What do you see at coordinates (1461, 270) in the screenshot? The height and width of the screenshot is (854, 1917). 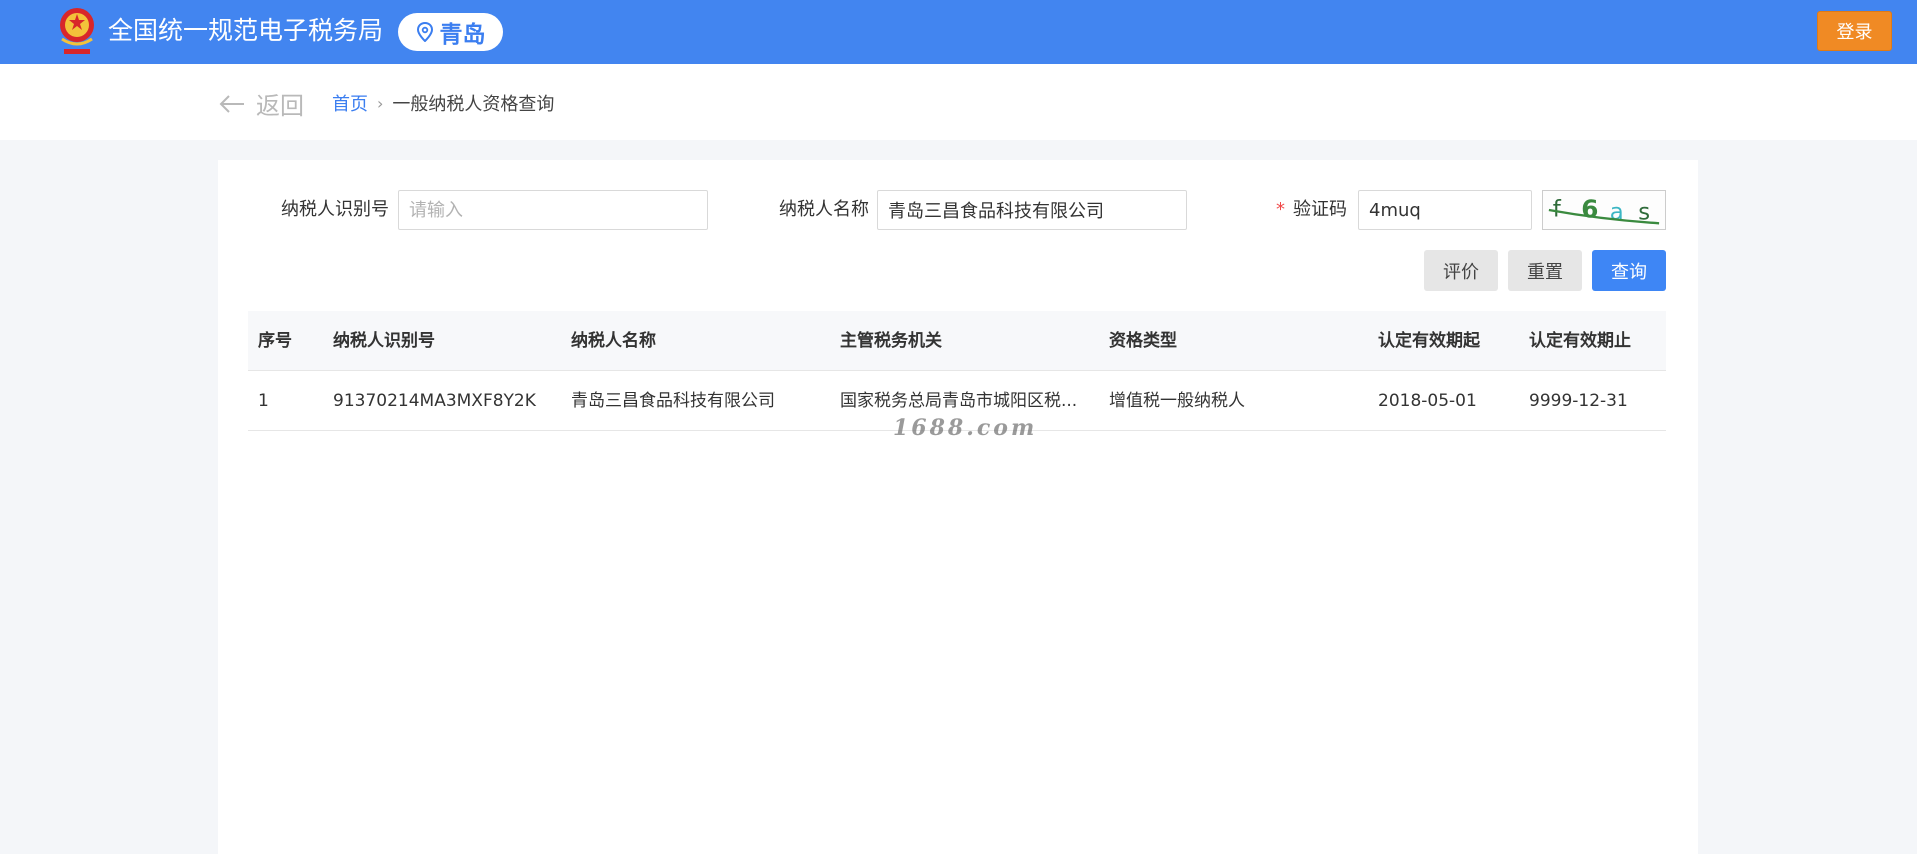 I see `evaluate-button: 评价` at bounding box center [1461, 270].